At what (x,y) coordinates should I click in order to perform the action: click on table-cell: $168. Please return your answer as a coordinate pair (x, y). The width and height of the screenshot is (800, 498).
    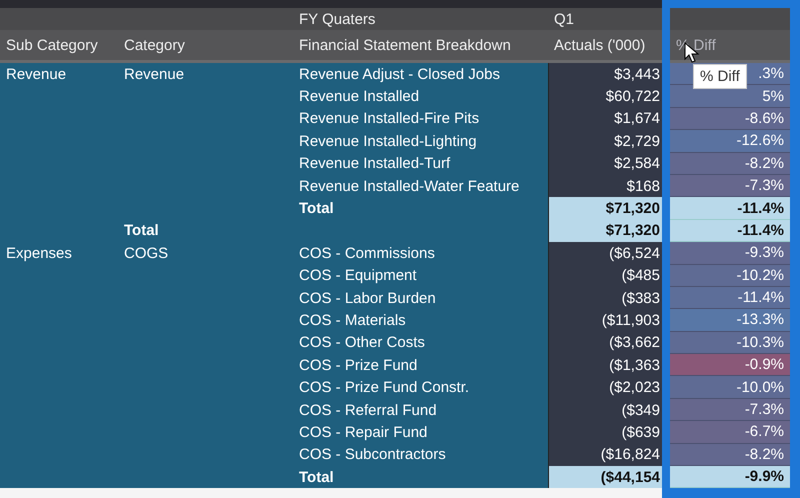
    Looking at the image, I should click on (605, 186).